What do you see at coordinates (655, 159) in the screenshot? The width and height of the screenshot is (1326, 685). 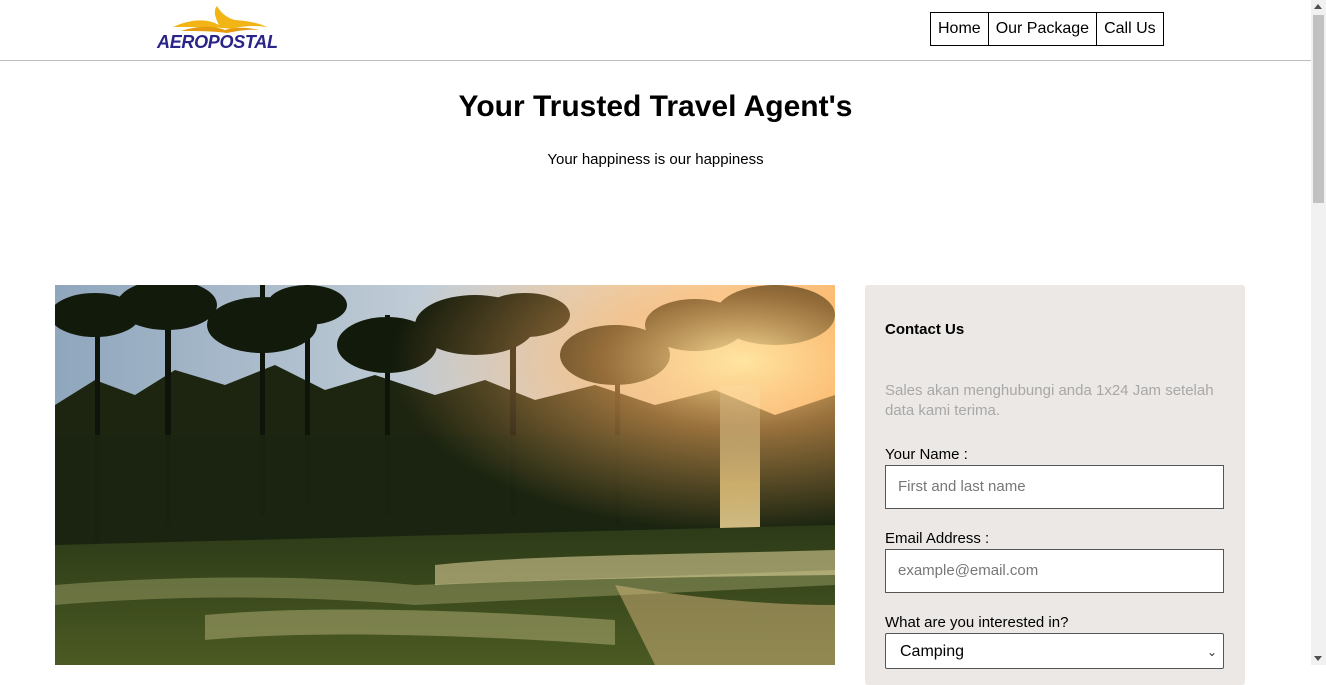 I see `page-subtitle: Your happiness is our happiness` at bounding box center [655, 159].